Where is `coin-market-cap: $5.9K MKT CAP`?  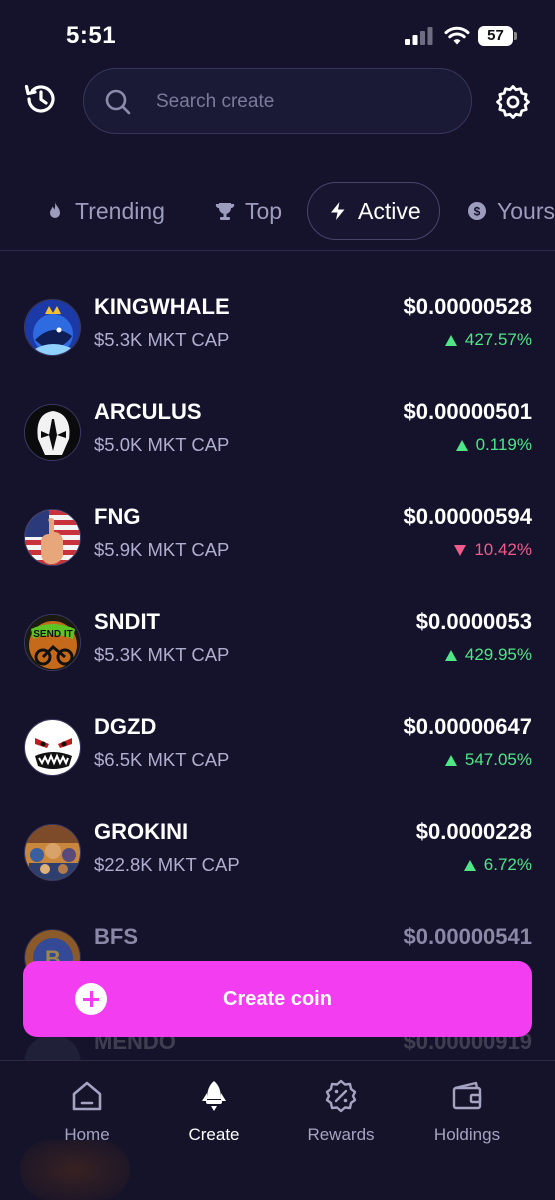
coin-market-cap: $5.9K MKT CAP is located at coordinates (162, 549).